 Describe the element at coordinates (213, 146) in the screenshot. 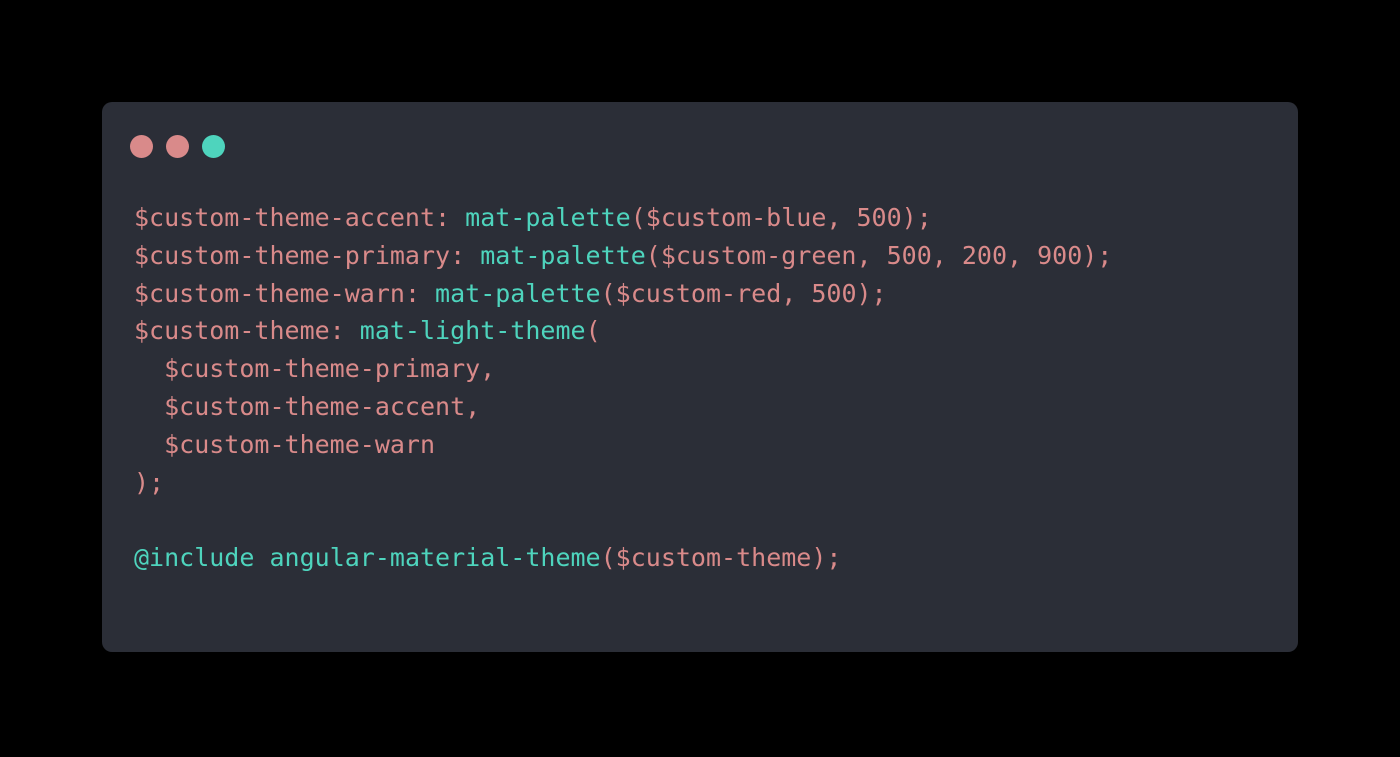

I see `maximize-dot-icon` at that location.